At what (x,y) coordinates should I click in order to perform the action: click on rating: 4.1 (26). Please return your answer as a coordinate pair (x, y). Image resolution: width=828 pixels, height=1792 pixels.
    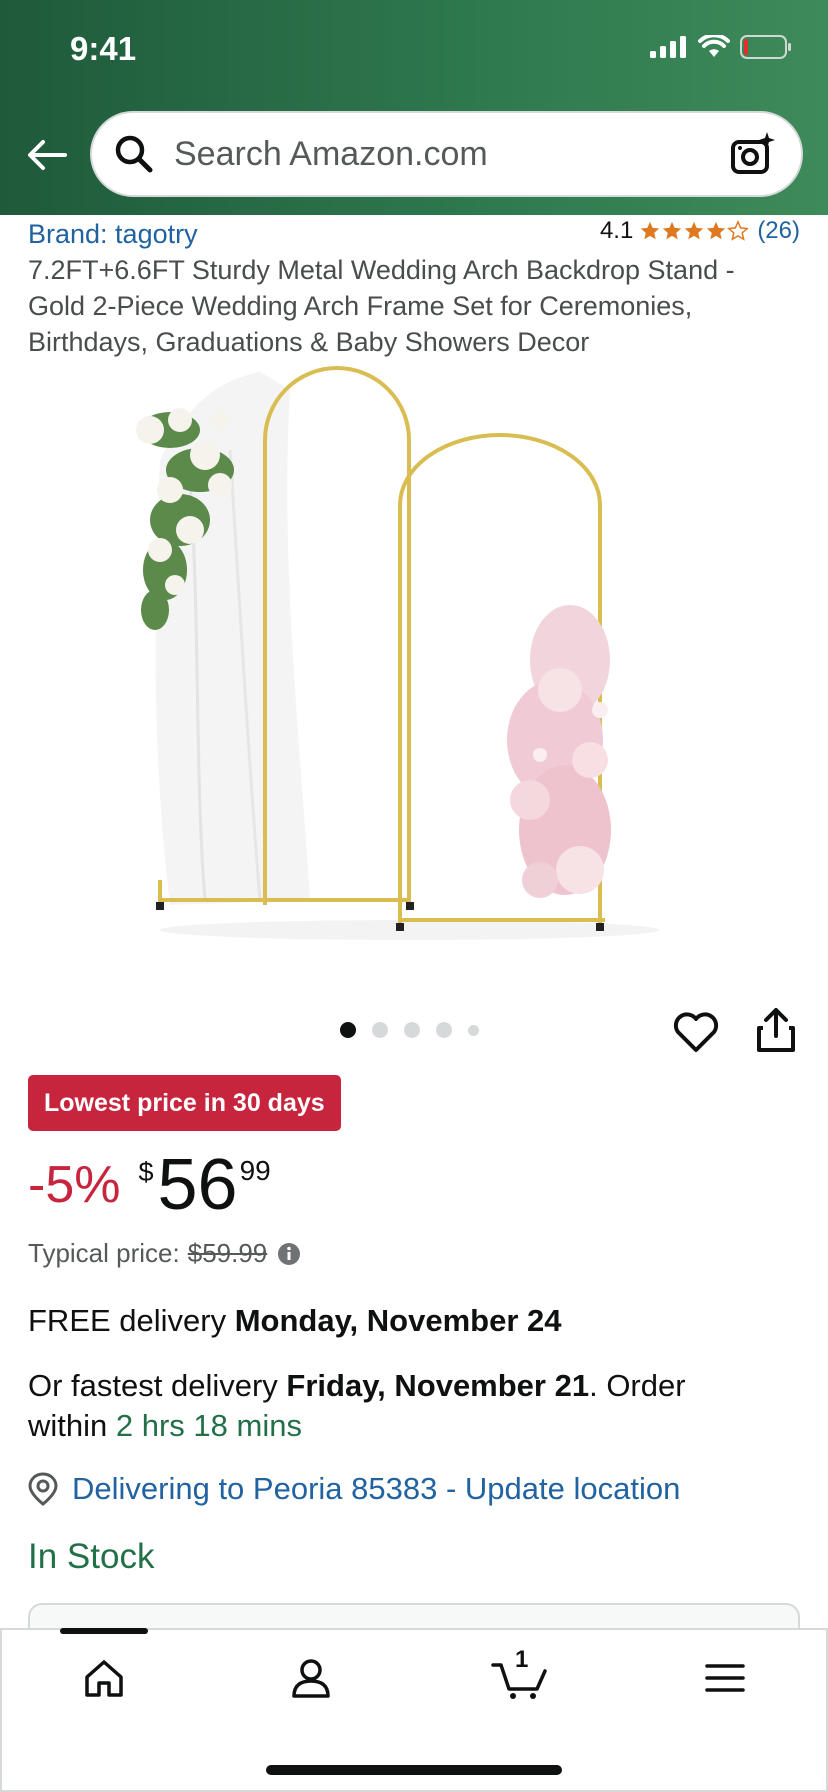
    Looking at the image, I should click on (700, 231).